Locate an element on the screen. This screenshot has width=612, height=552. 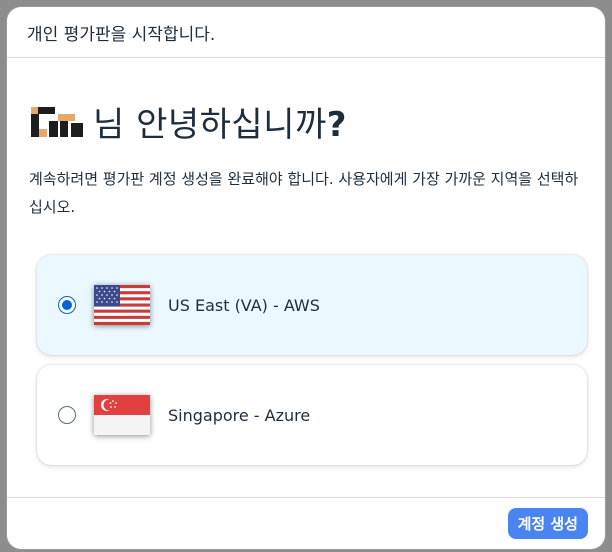
singapore-flag-icon is located at coordinates (122, 415).